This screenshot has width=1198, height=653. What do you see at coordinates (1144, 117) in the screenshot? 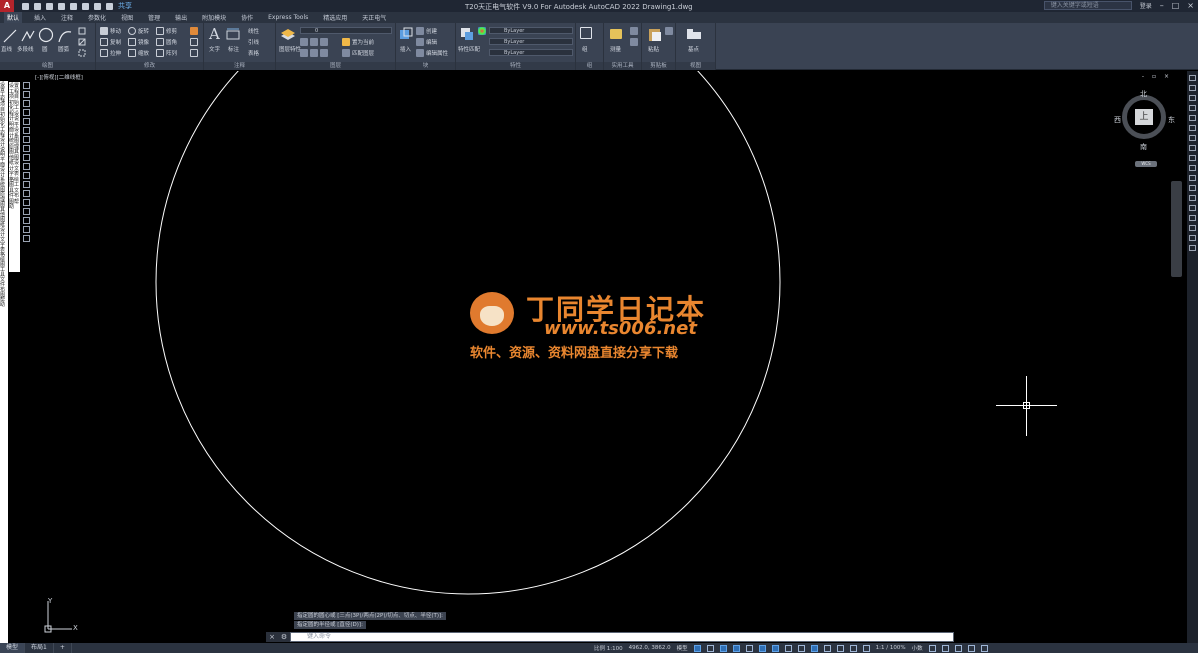
I see `viewcube-top-face: 上` at bounding box center [1144, 117].